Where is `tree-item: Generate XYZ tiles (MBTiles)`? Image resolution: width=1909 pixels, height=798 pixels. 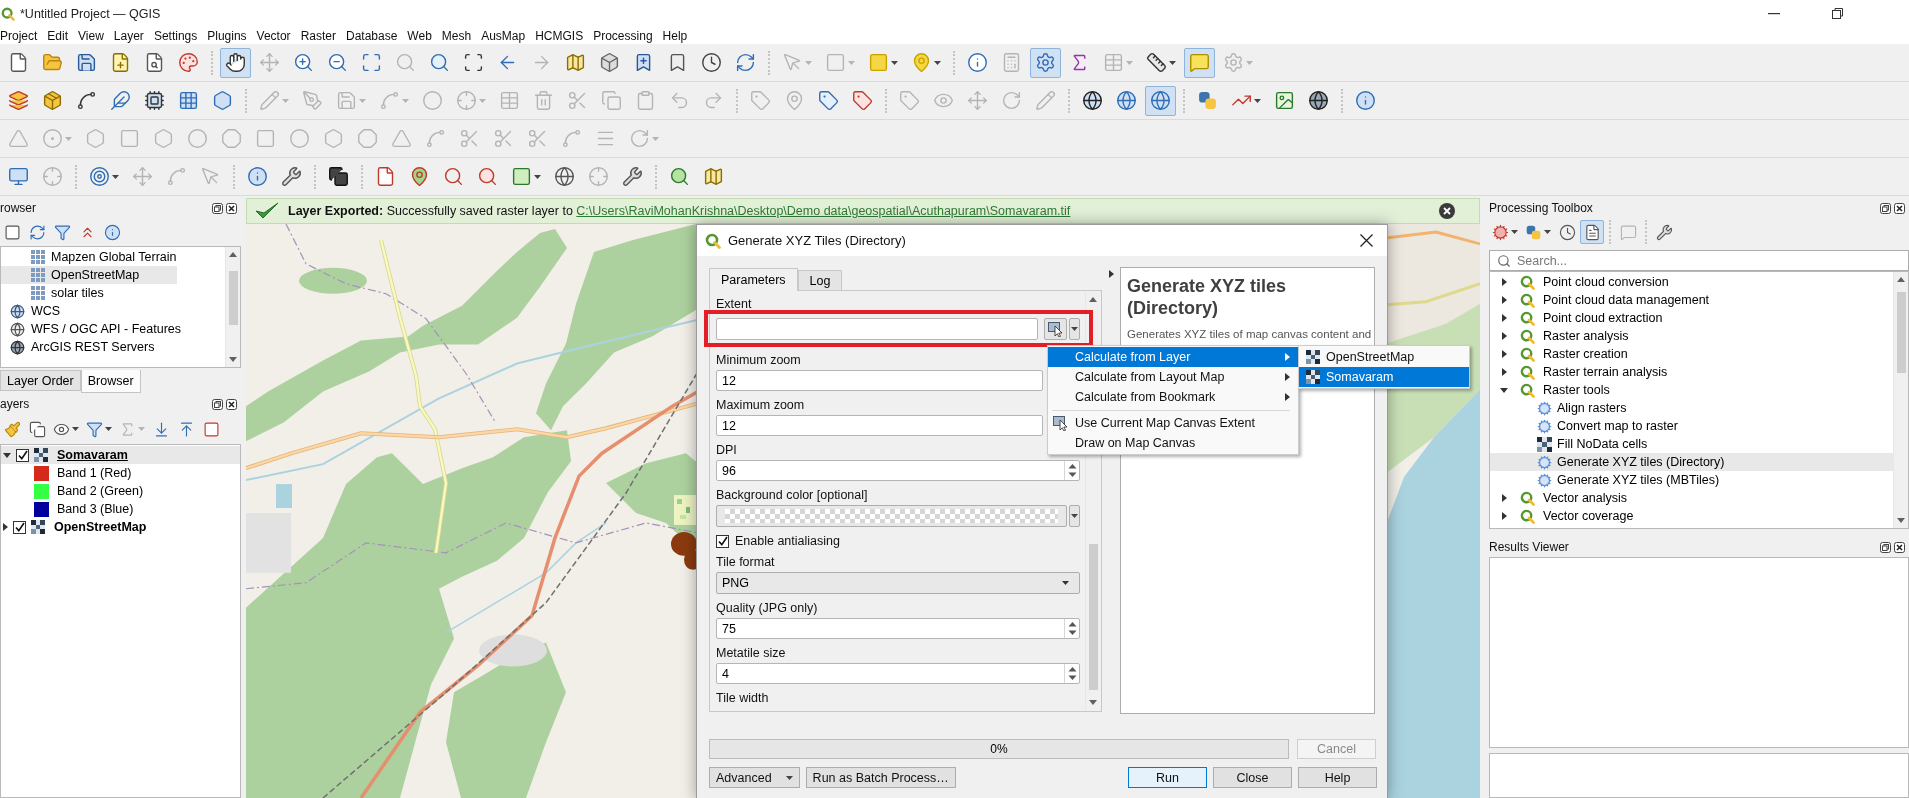 tree-item: Generate XYZ tiles (MBTiles) is located at coordinates (1691, 480).